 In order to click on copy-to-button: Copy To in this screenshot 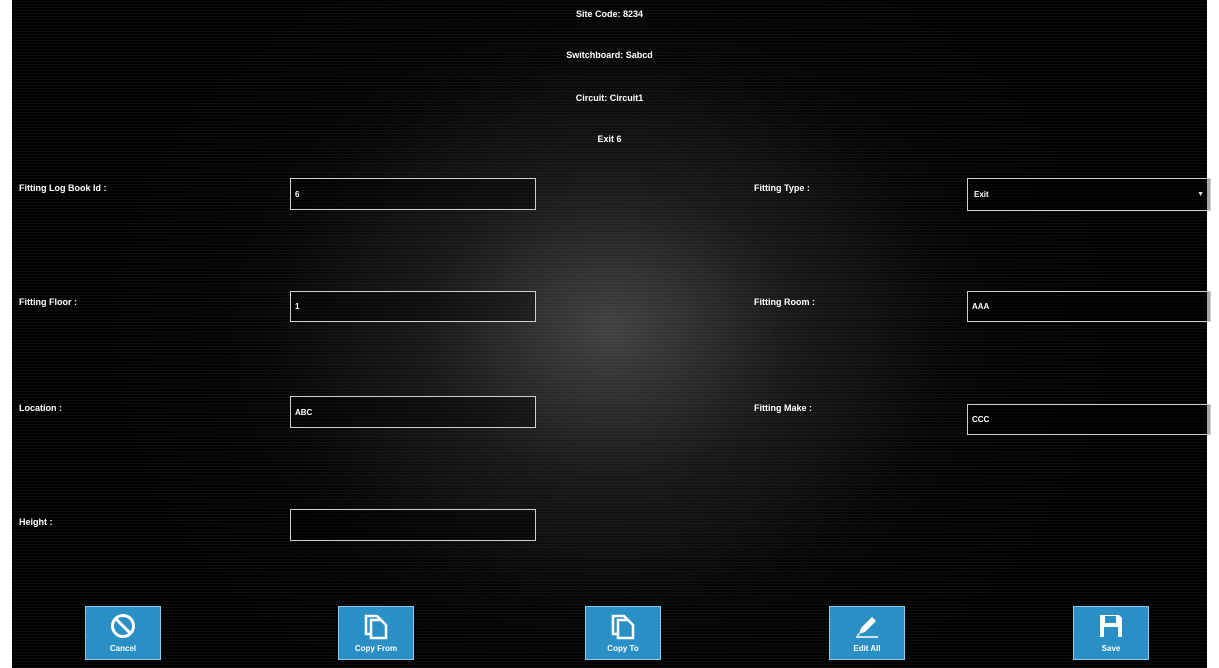, I will do `click(623, 633)`.